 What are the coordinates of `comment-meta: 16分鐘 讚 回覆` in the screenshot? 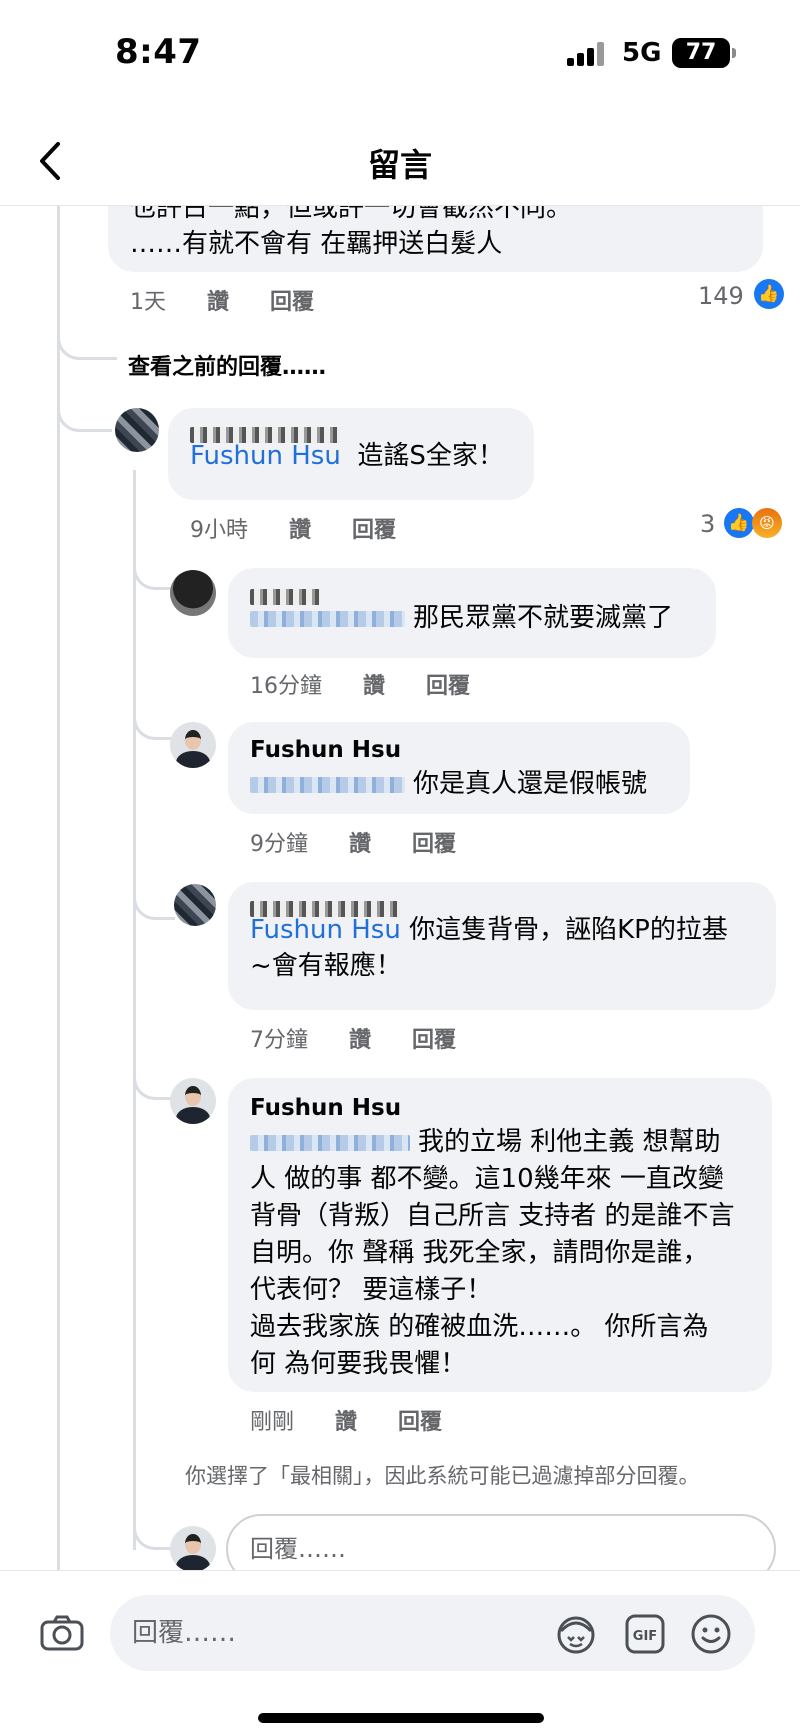 It's located at (377, 684).